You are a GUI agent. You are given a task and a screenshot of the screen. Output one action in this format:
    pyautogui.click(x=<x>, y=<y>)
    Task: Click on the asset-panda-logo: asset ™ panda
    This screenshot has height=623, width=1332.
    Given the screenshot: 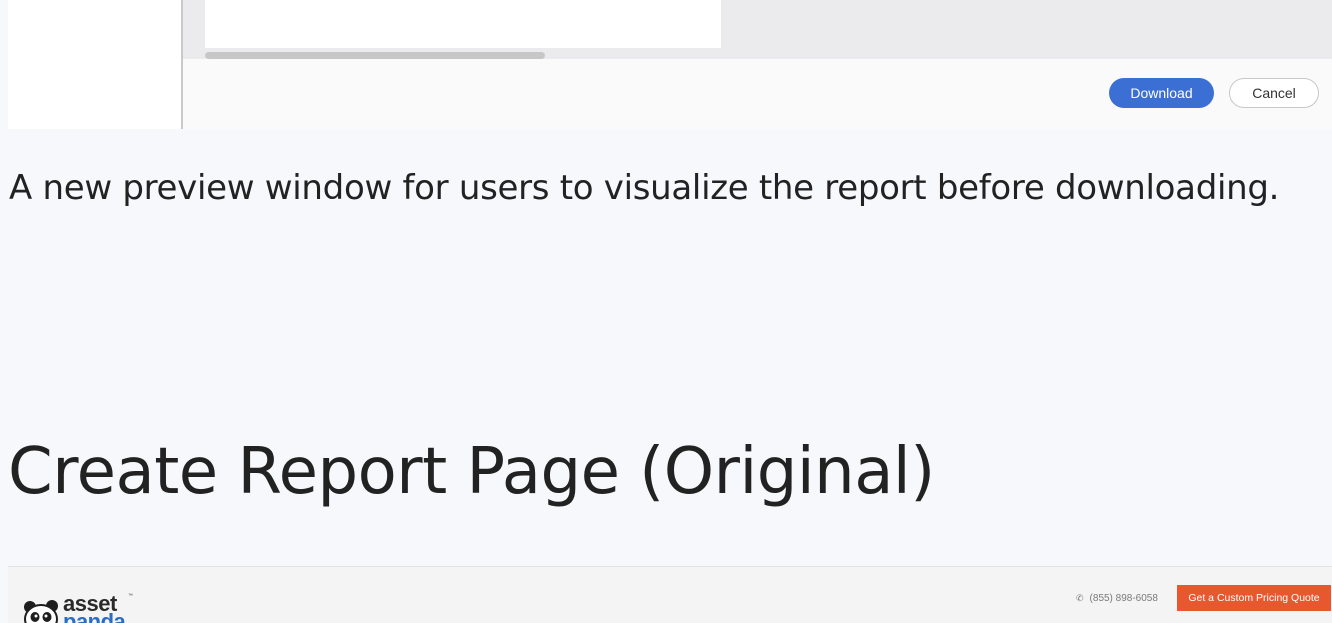 What is the action you would take?
    pyautogui.click(x=87, y=607)
    